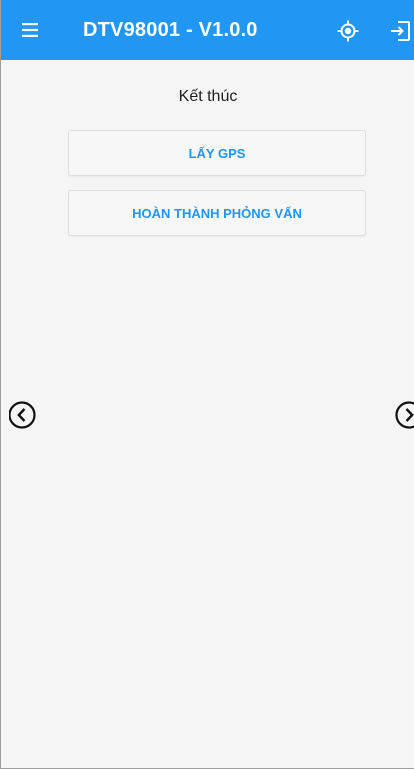 This screenshot has height=769, width=414. I want to click on chevron-left-circle-icon, so click(22, 415).